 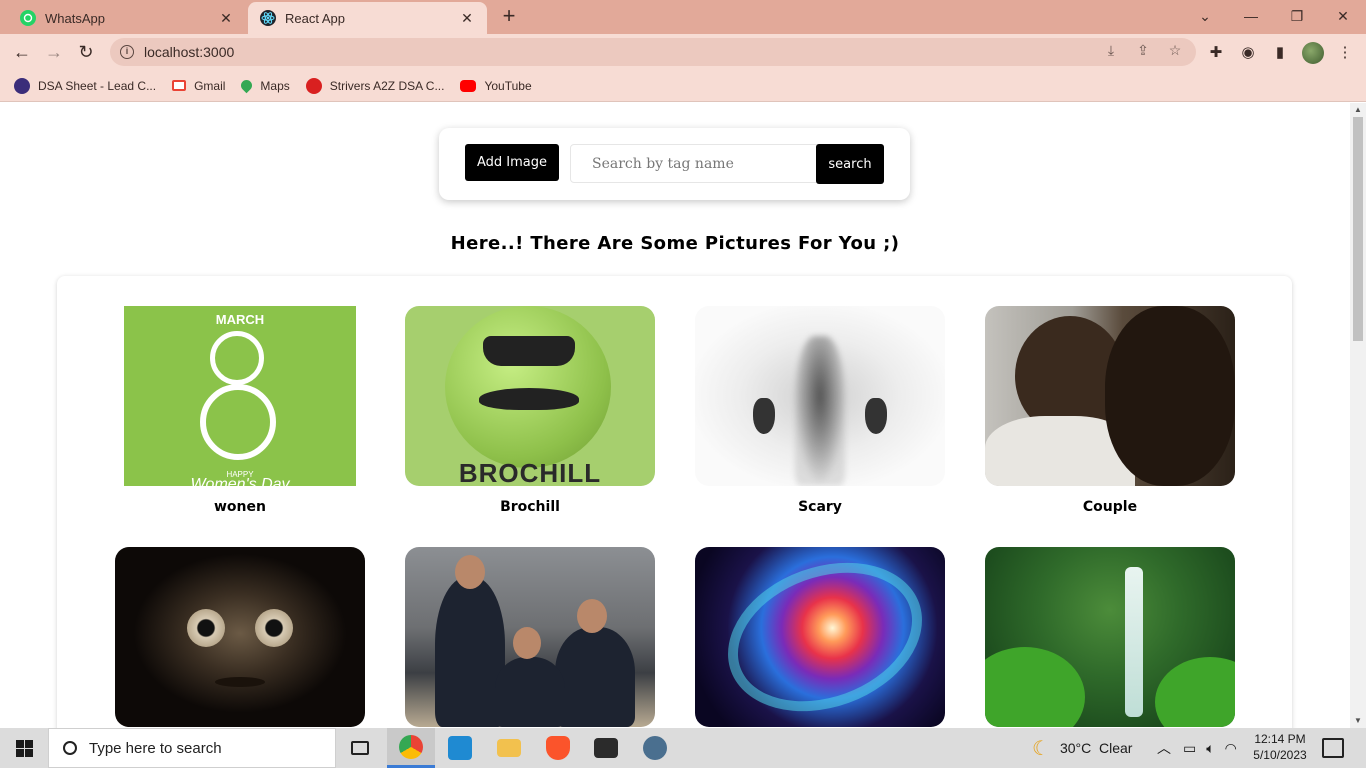 I want to click on bookmark-gmail: Gmail, so click(x=198, y=86).